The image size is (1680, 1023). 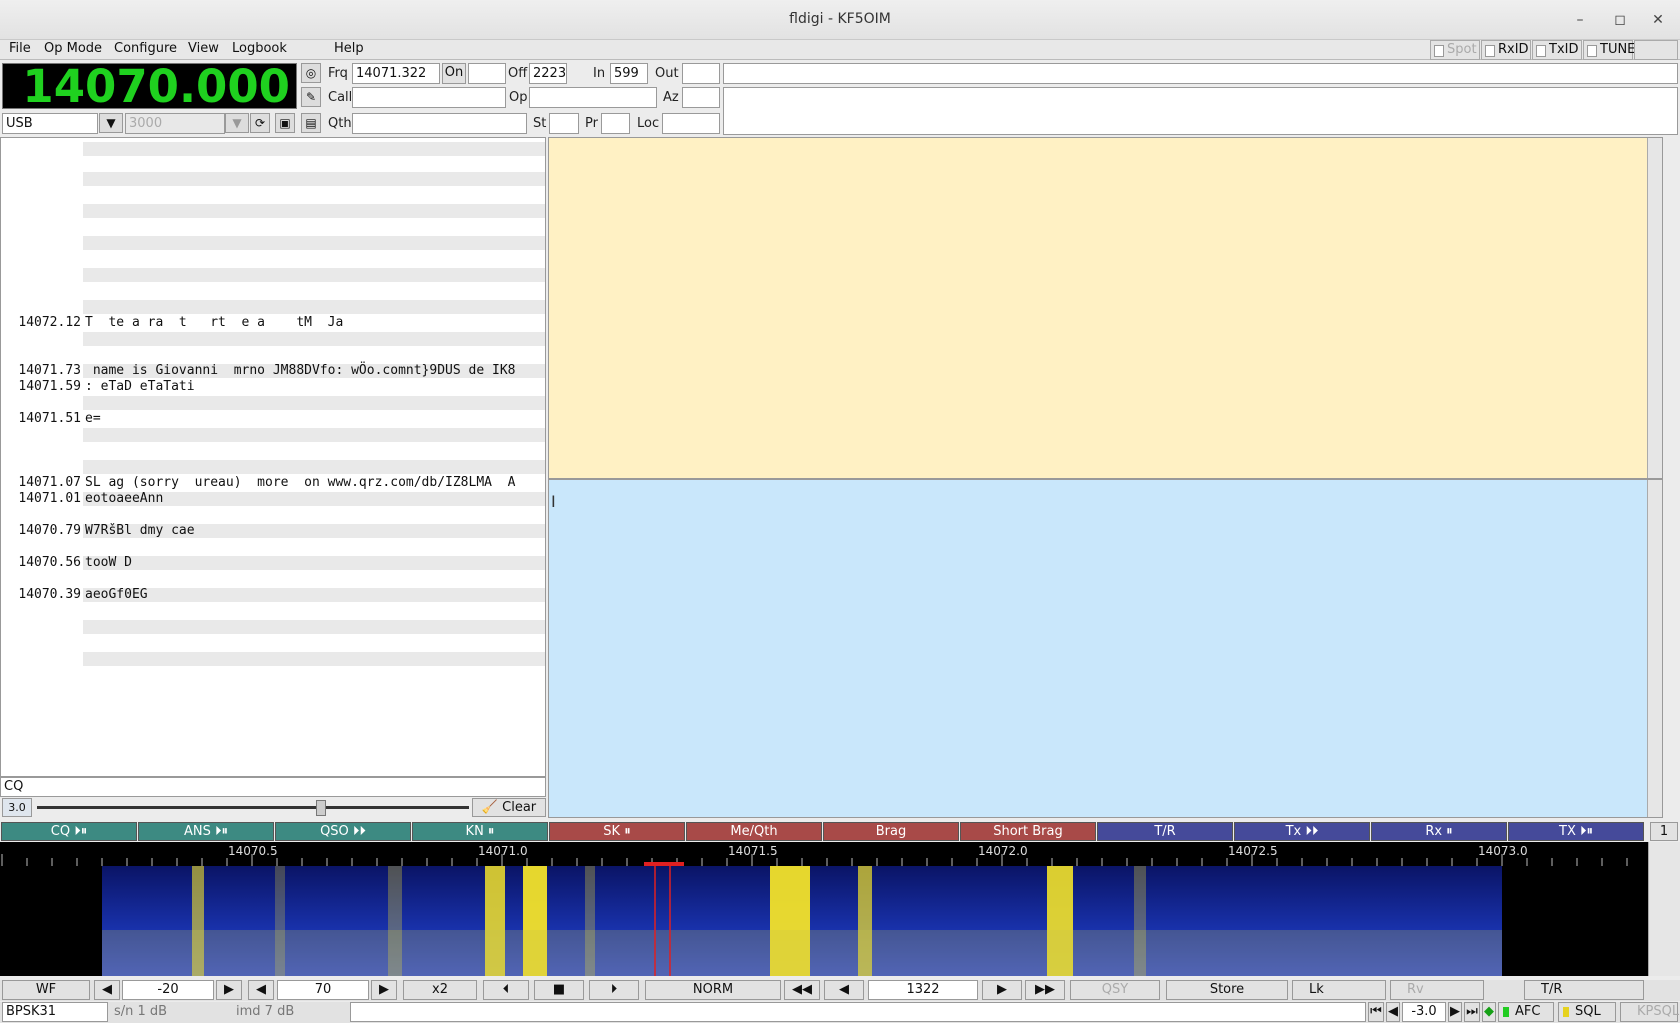 What do you see at coordinates (311, 73) in the screenshot?
I see `lookup-icon: ◎` at bounding box center [311, 73].